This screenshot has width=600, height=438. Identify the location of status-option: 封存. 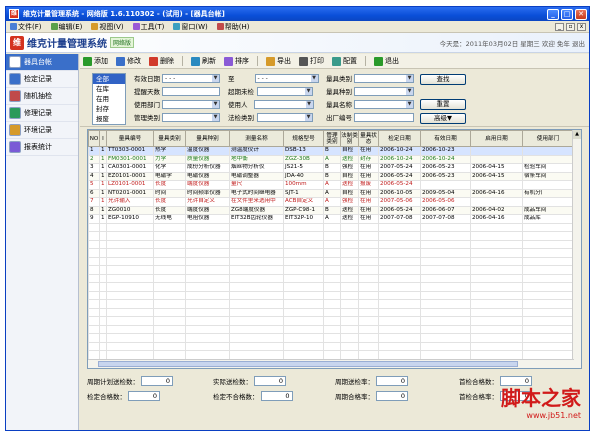
(109, 109).